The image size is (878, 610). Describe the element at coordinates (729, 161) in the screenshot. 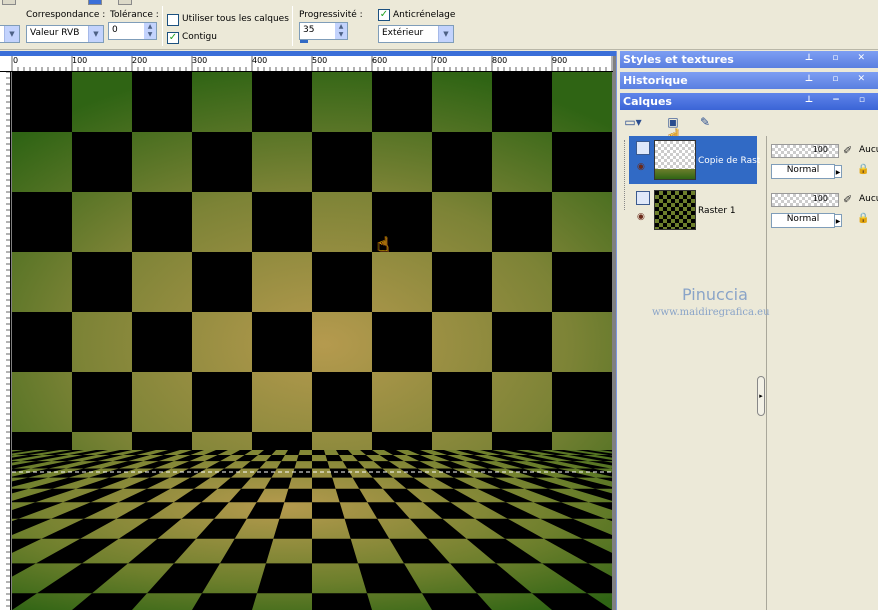

I see `layer-name: Copie de Rast` at that location.